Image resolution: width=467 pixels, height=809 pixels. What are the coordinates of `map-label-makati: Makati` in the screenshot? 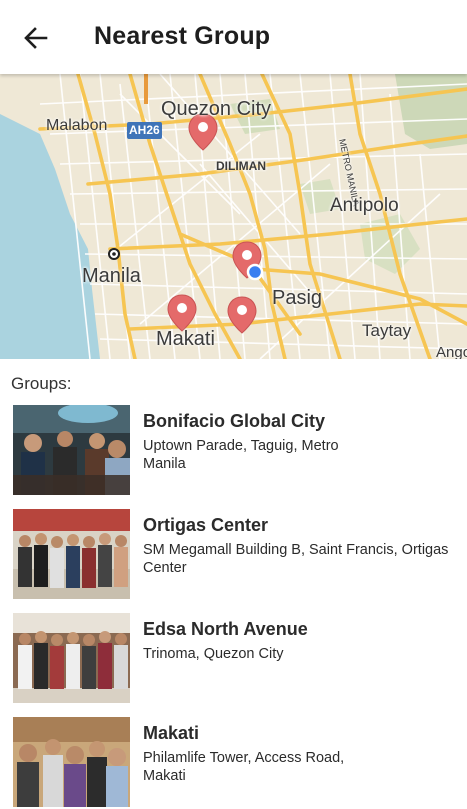 It's located at (185, 339).